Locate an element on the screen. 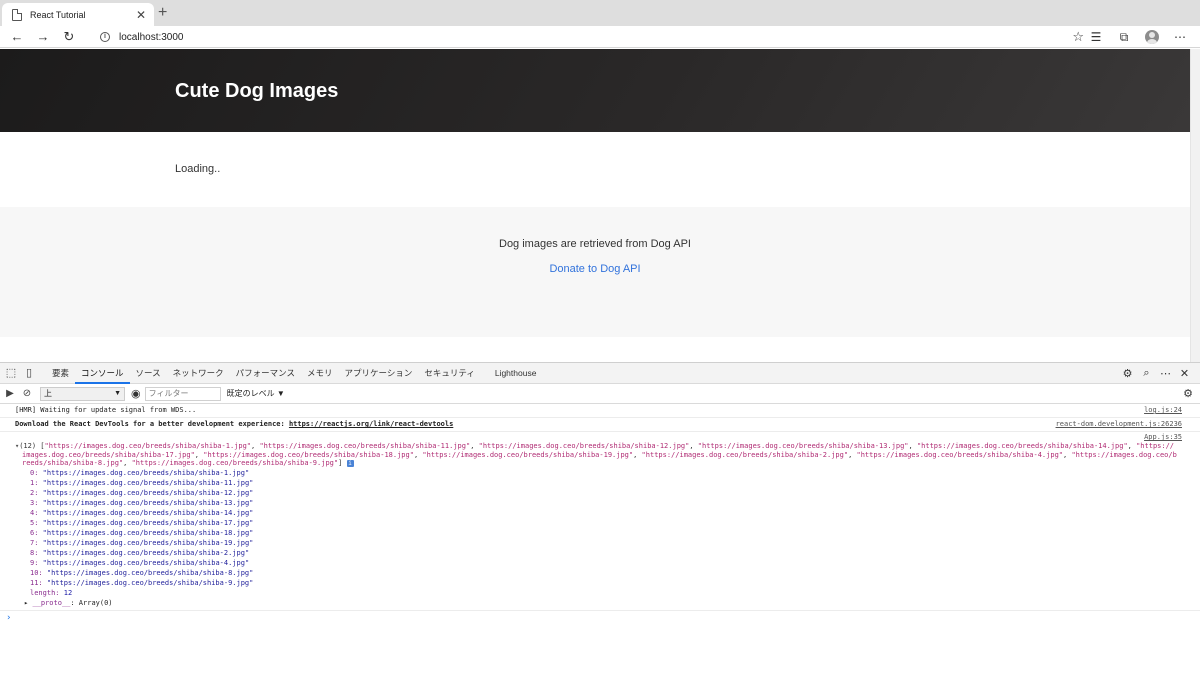  console-filter-bar: ▶ ⊘ 上 ▼ ◉ フィルター 既定のレベル ▼ ⚙ is located at coordinates (600, 394).